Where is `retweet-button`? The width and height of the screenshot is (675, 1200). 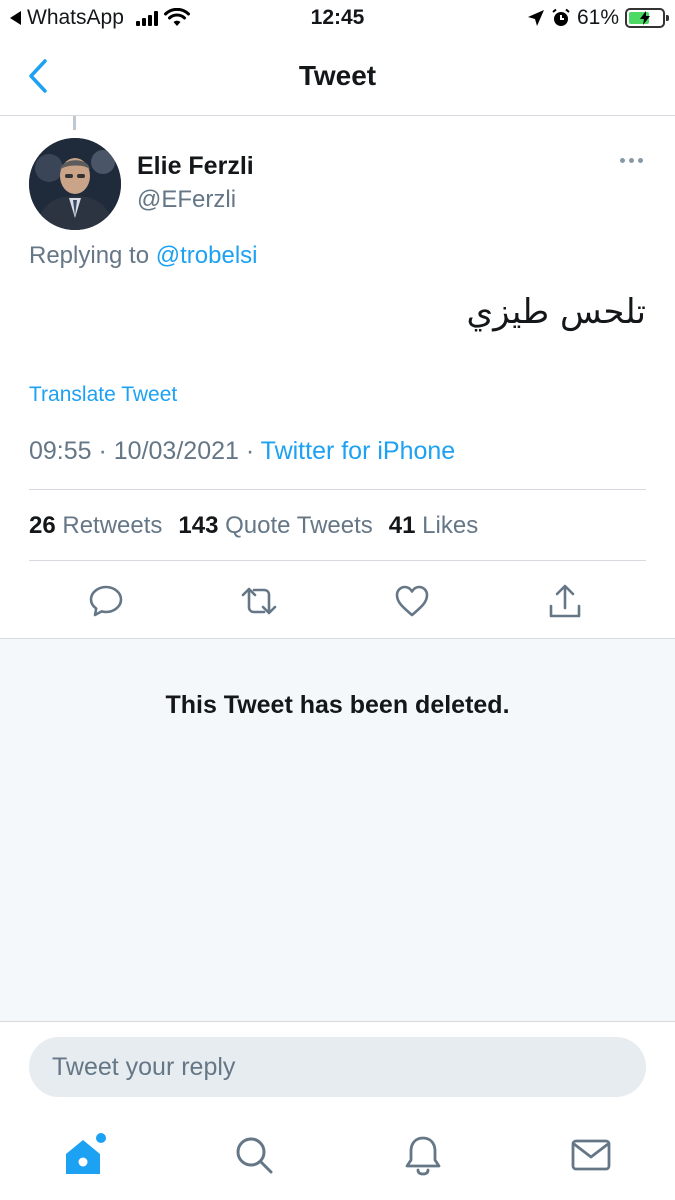 retweet-button is located at coordinates (259, 601).